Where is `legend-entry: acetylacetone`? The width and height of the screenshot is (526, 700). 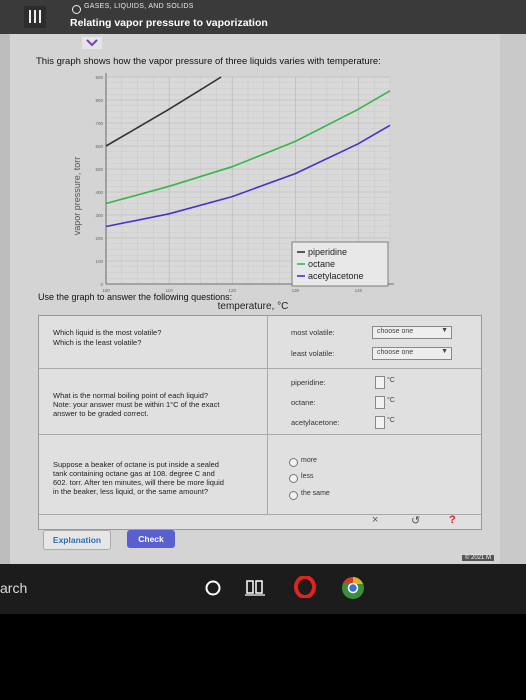 legend-entry: acetylacetone is located at coordinates (336, 276).